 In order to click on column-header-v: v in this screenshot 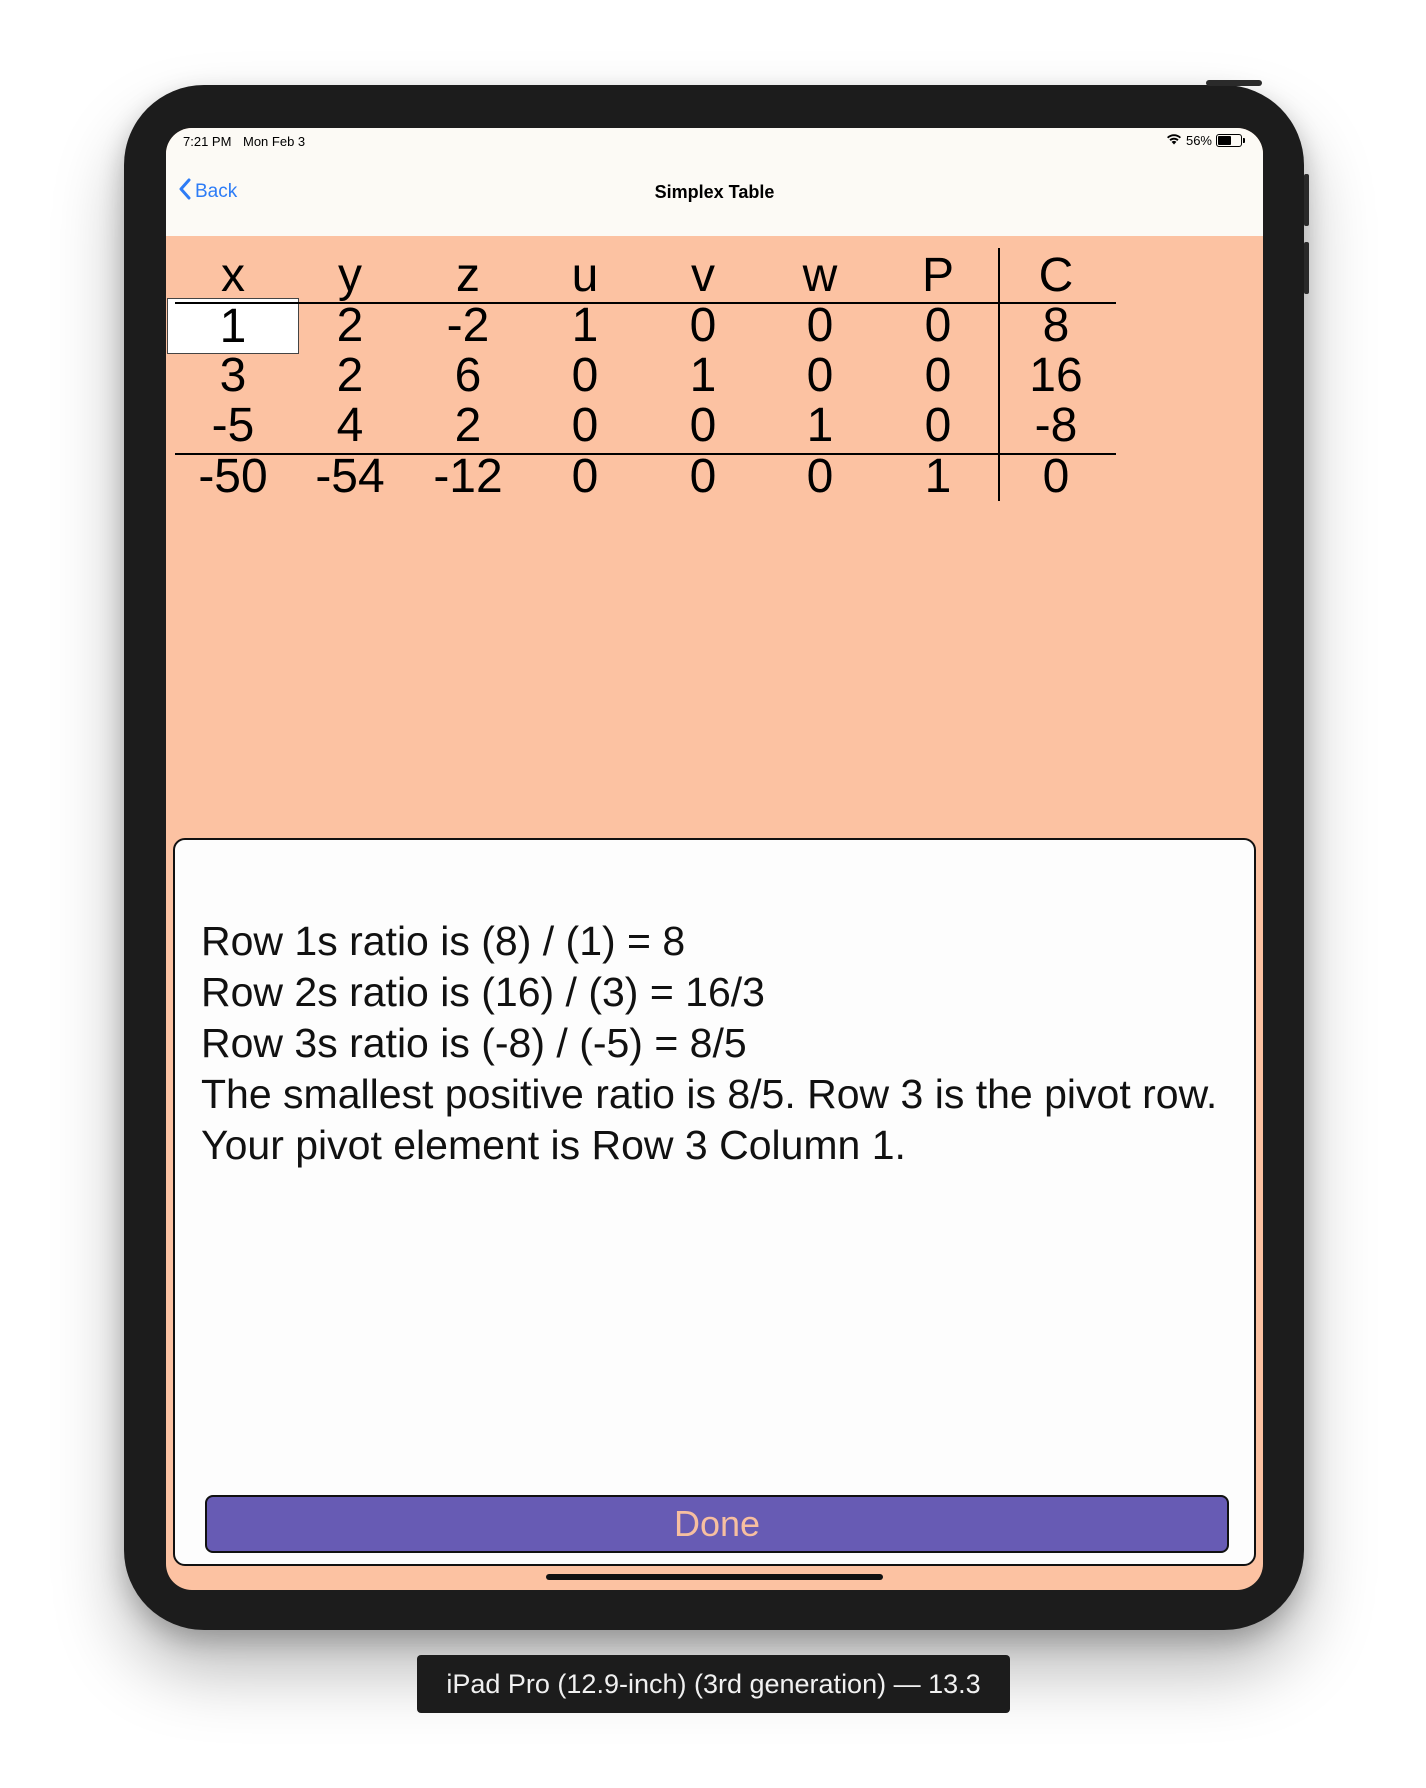, I will do `click(703, 275)`.